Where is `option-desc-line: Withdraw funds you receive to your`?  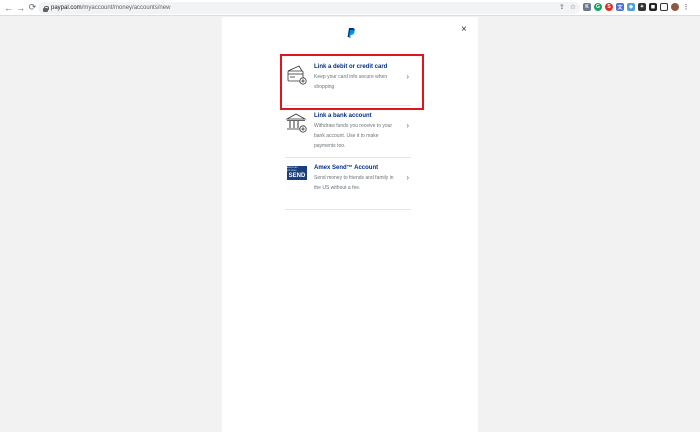 option-desc-line: Withdraw funds you receive to your is located at coordinates (353, 126).